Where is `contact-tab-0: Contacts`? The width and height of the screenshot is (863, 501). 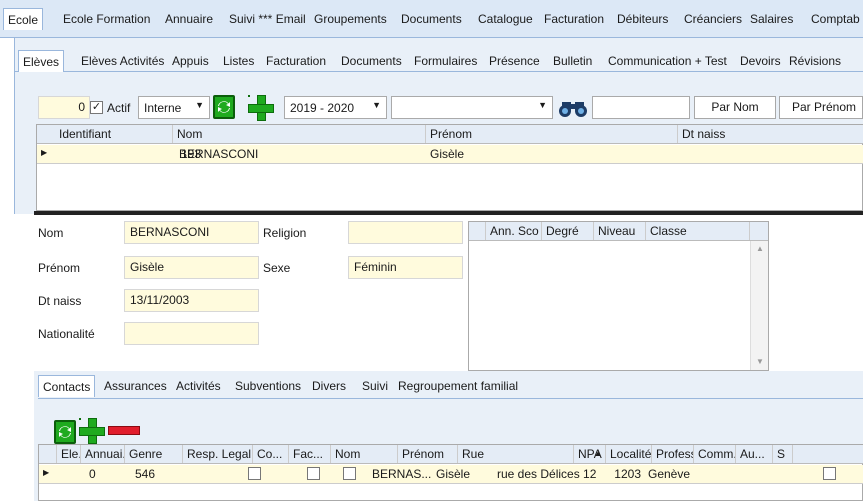 contact-tab-0: Contacts is located at coordinates (67, 386).